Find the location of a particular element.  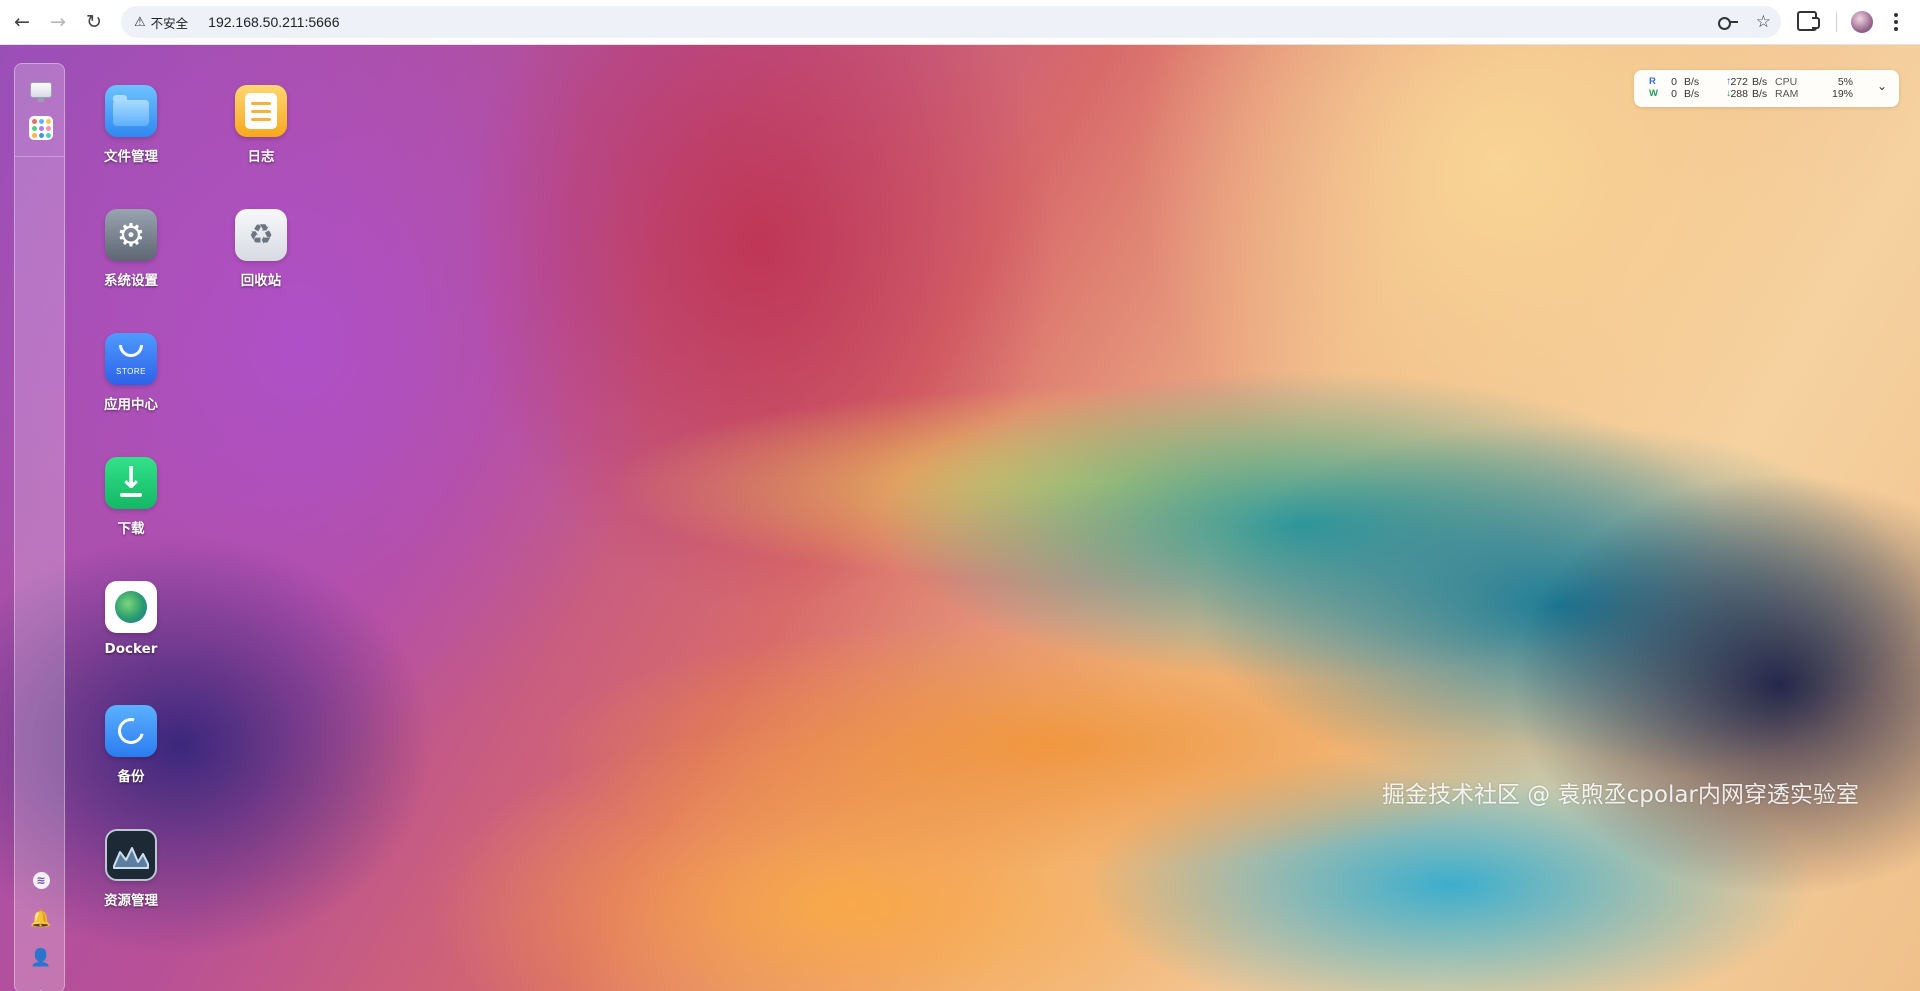

app-label: 日志 is located at coordinates (261, 157).